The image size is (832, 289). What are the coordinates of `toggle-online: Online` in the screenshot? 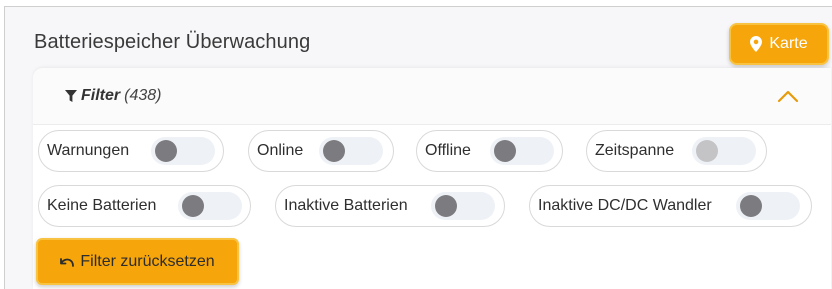 It's located at (321, 151).